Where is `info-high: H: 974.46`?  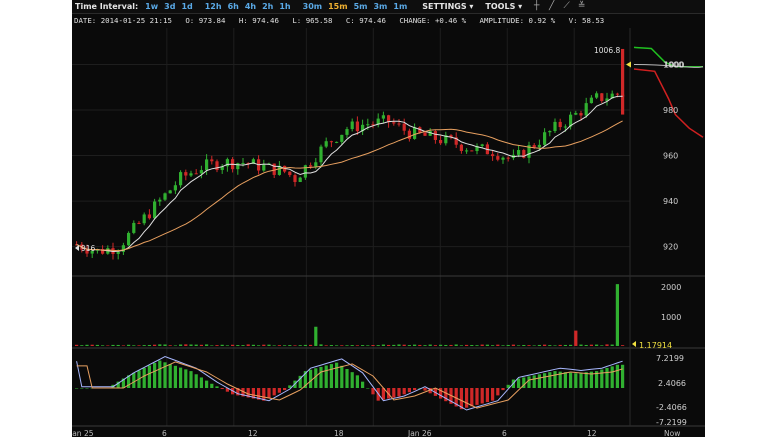
info-high: H: 974.46 is located at coordinates (258, 20).